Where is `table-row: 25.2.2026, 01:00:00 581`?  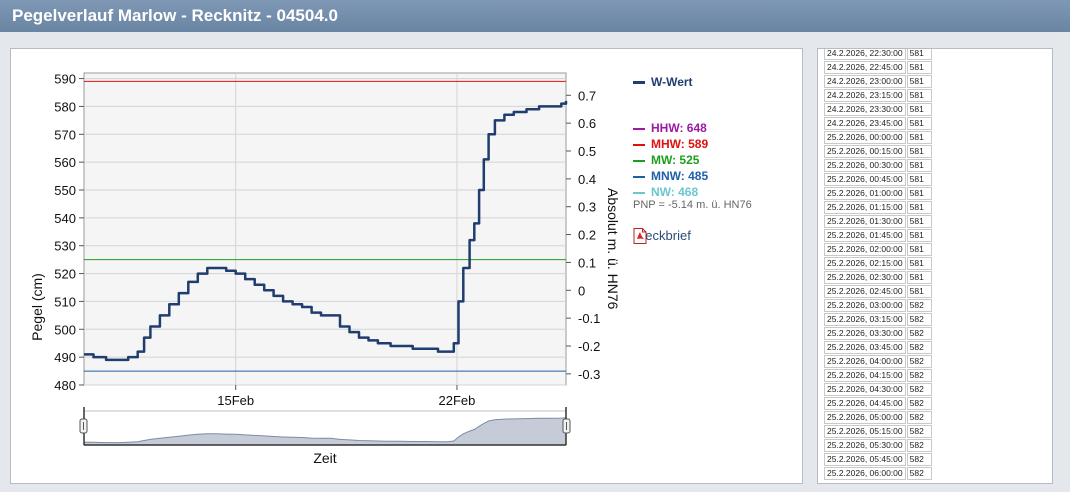
table-row: 25.2.2026, 01:00:00 581 is located at coordinates (878, 193).